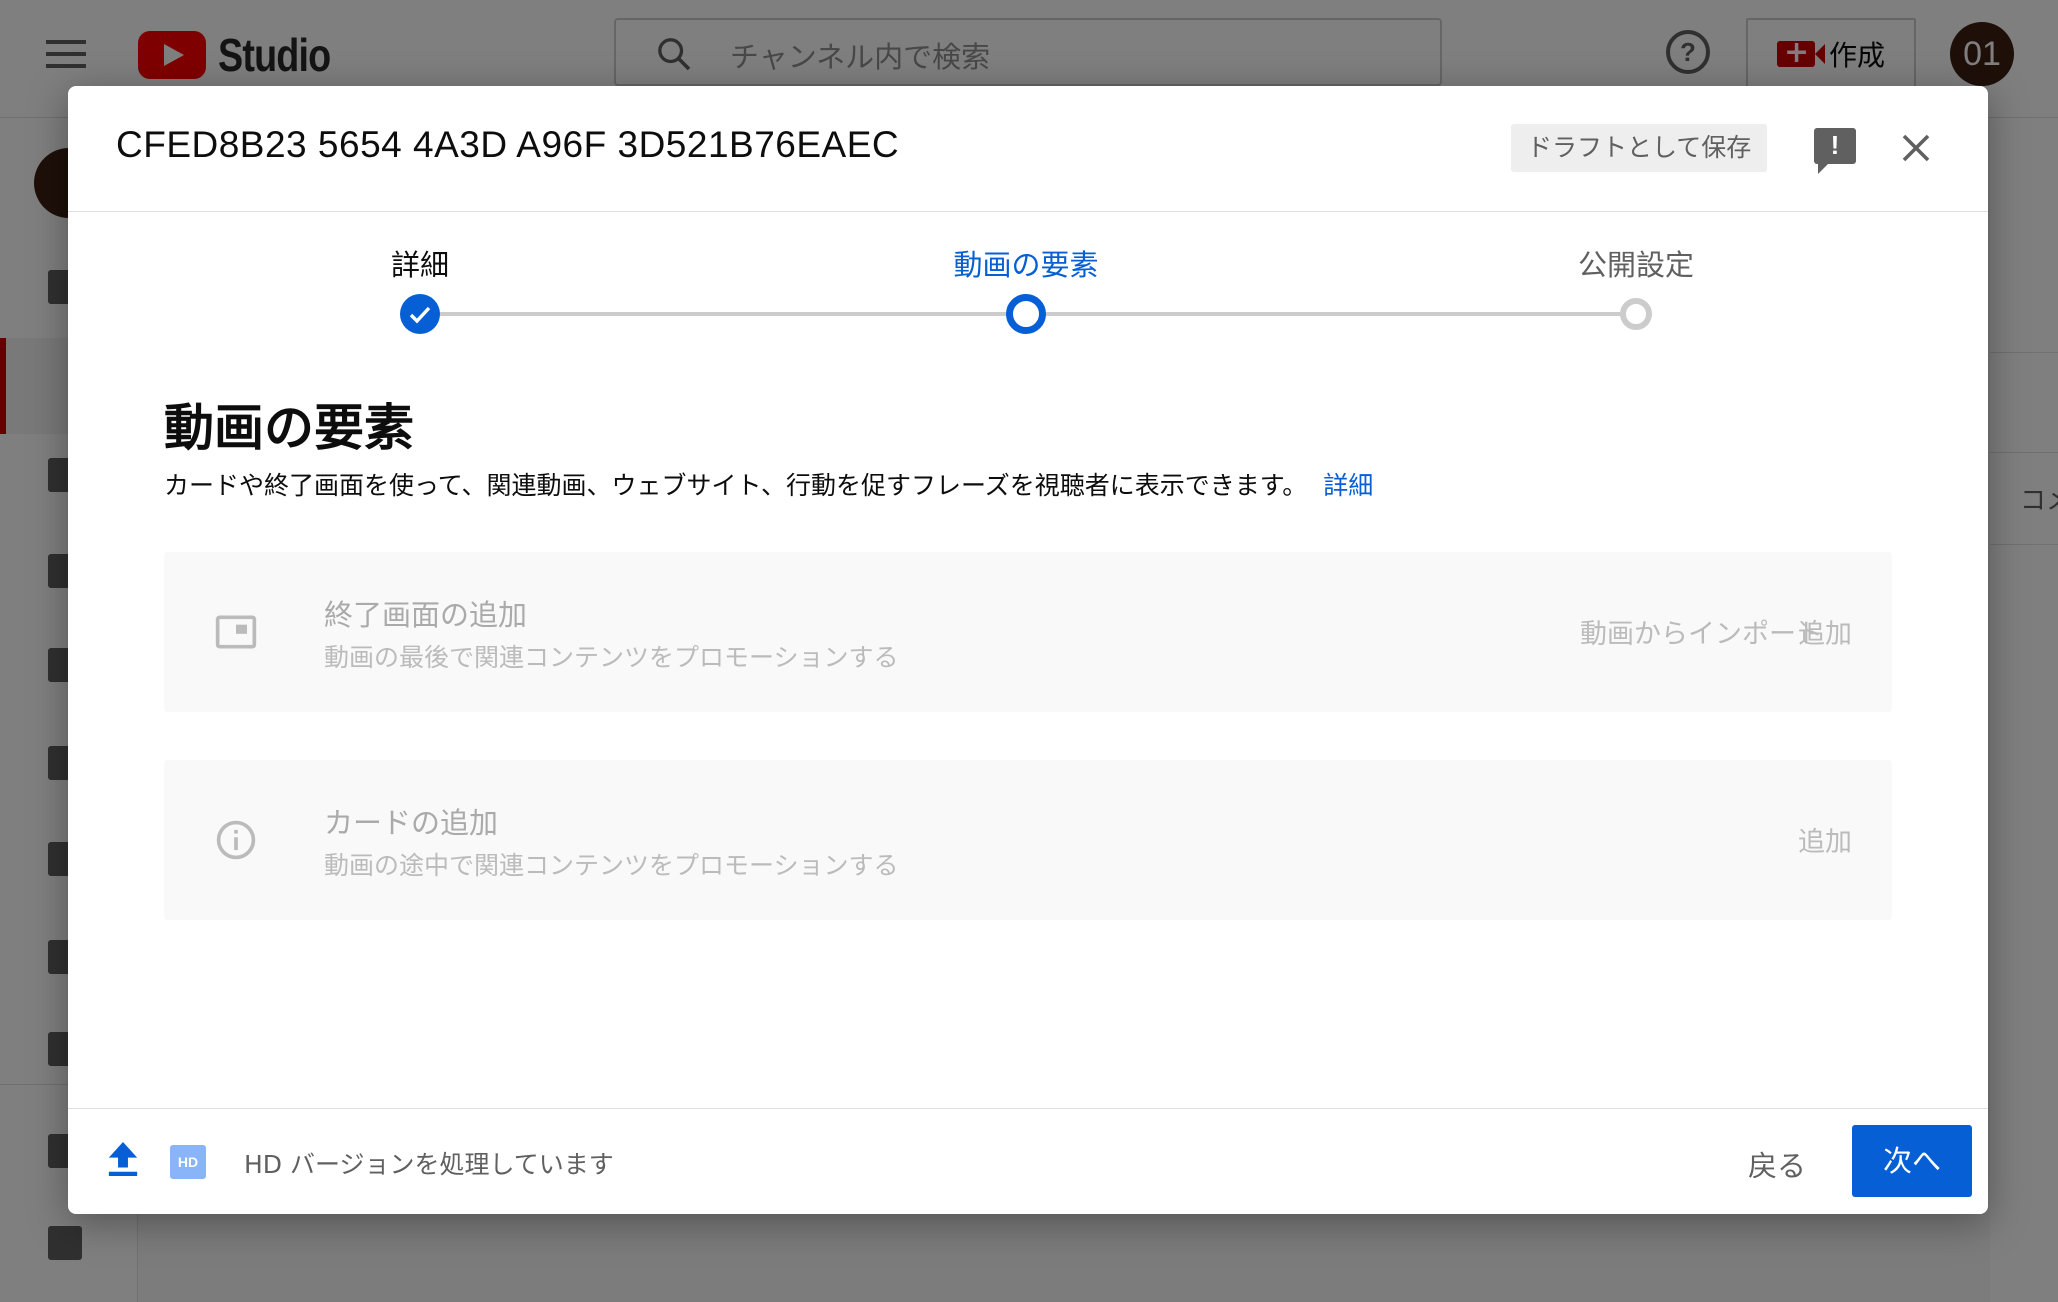 The width and height of the screenshot is (2058, 1302). I want to click on step-visibility-dot, so click(1636, 314).